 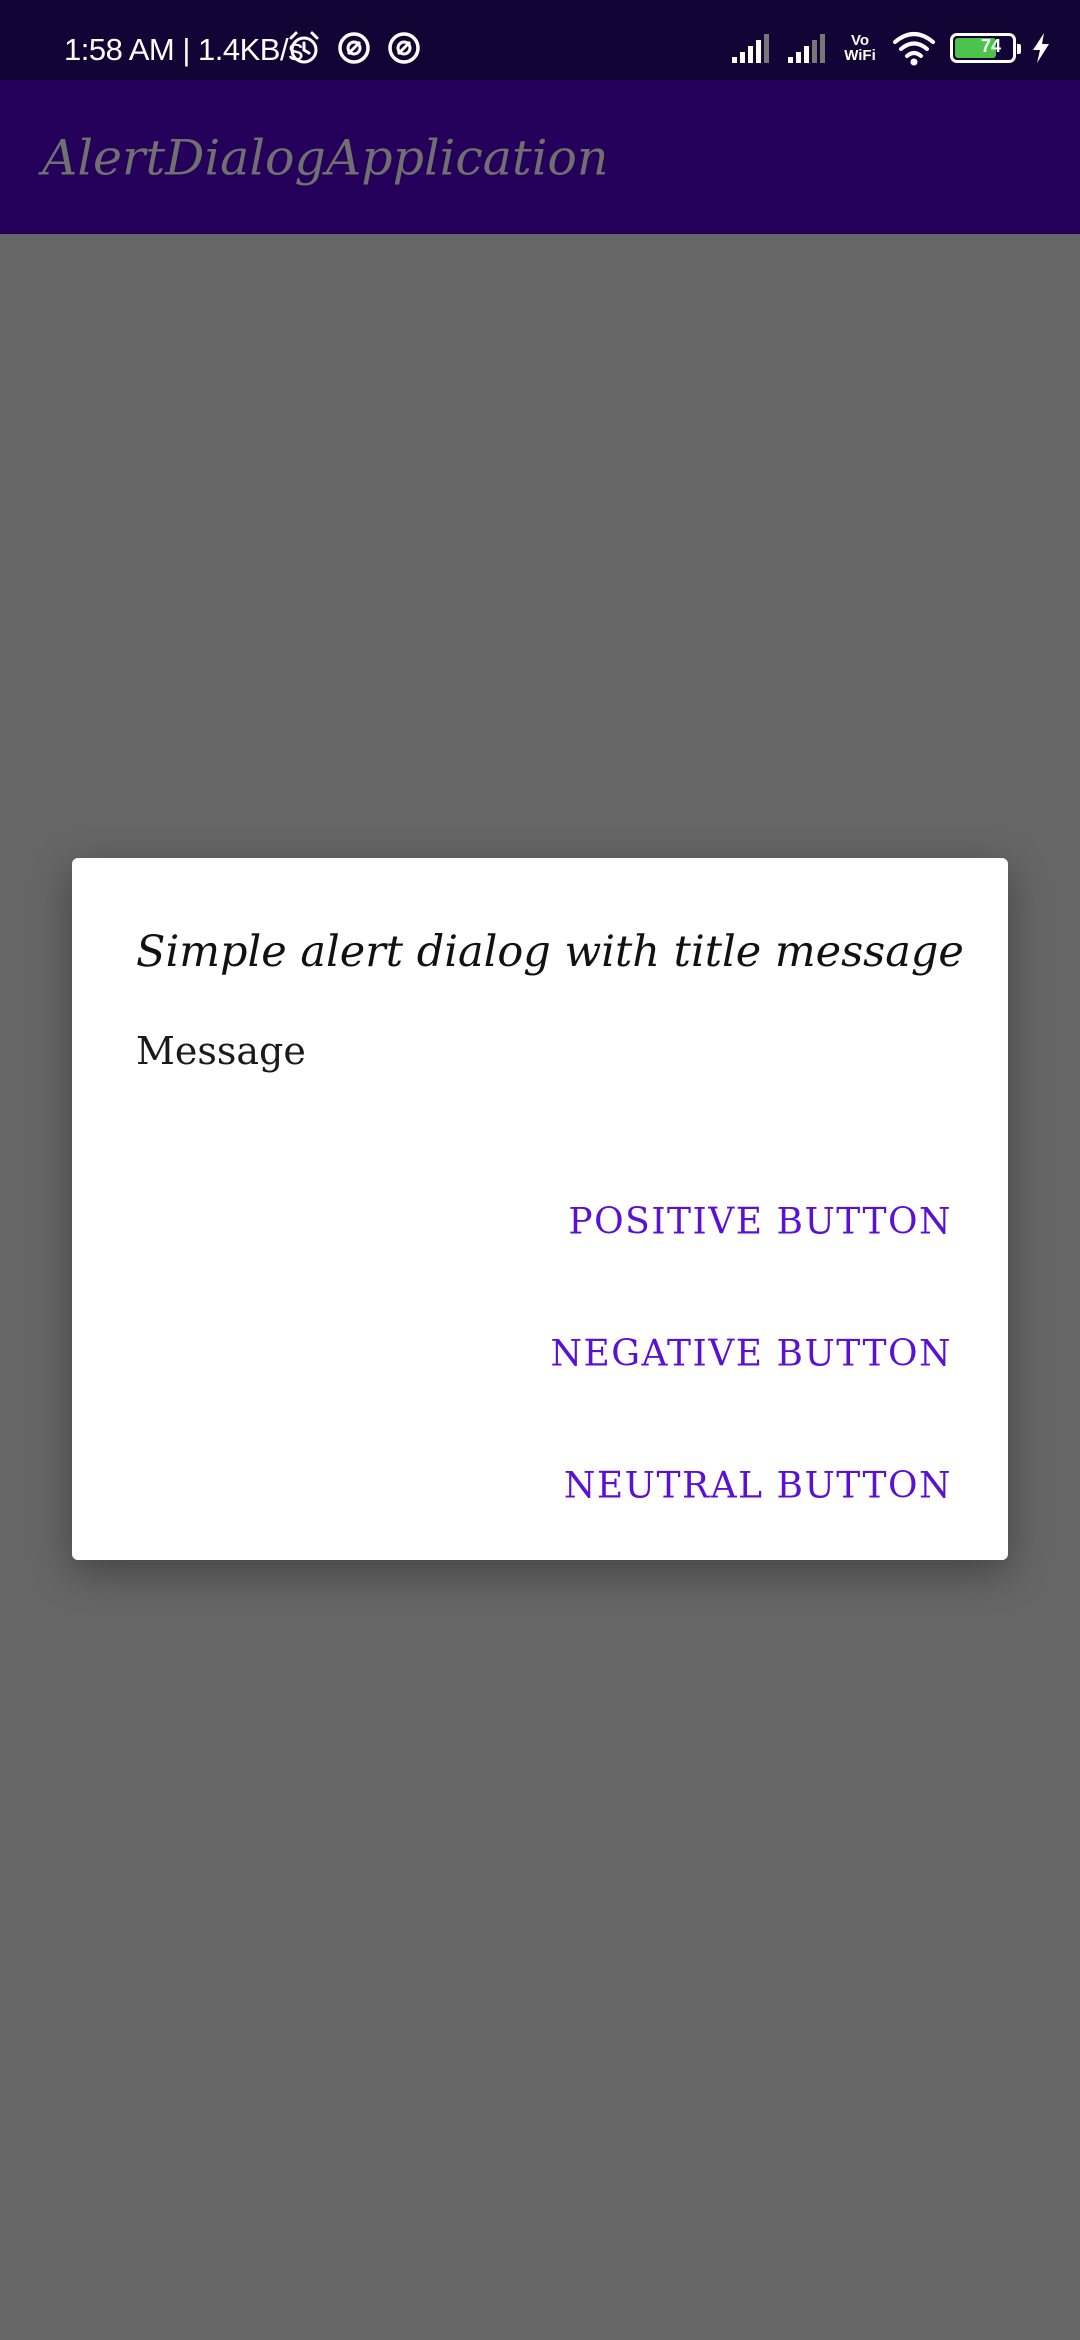 I want to click on charging-icon, so click(x=1041, y=48).